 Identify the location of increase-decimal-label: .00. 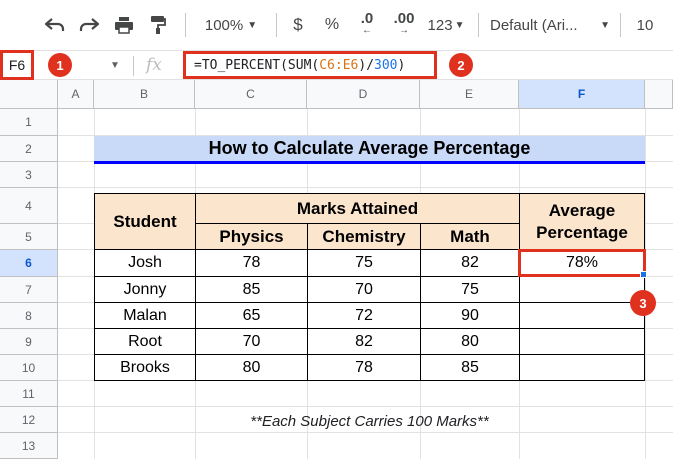
(404, 18).